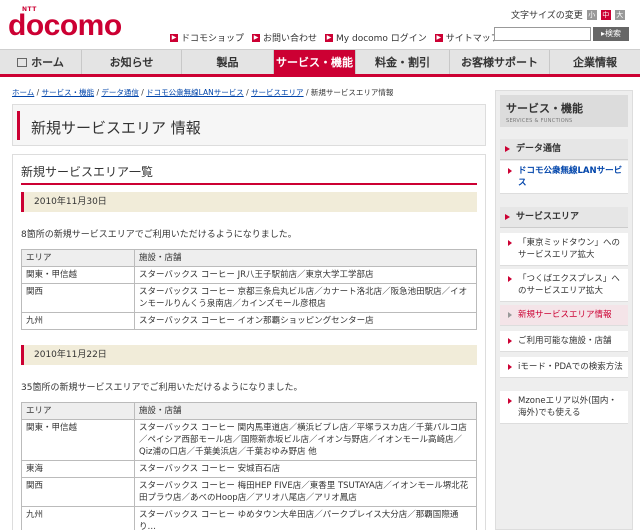 This screenshot has width=640, height=530. I want to click on tab-label: 製品, so click(227, 62).